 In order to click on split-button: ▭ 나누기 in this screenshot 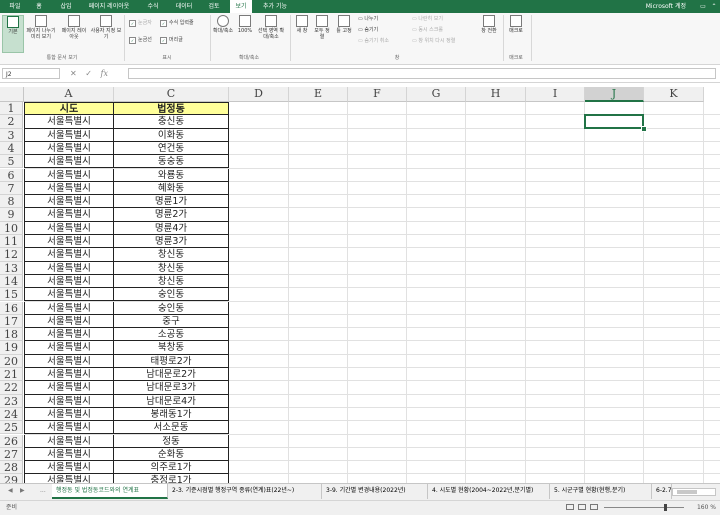, I will do `click(368, 19)`.